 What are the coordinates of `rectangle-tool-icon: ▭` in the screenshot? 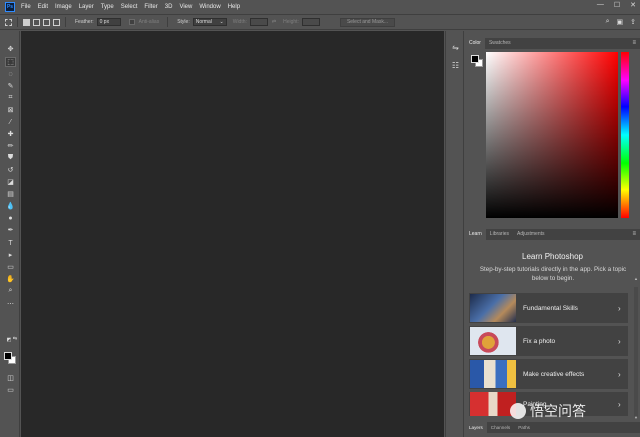 It's located at (10, 267).